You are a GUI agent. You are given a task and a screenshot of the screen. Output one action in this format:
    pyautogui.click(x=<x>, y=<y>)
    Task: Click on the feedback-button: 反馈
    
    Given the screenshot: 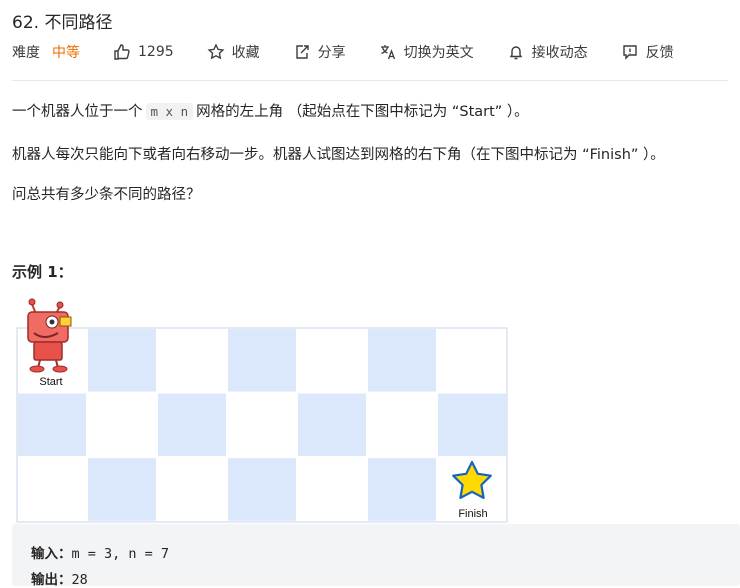 What is the action you would take?
    pyautogui.click(x=647, y=52)
    